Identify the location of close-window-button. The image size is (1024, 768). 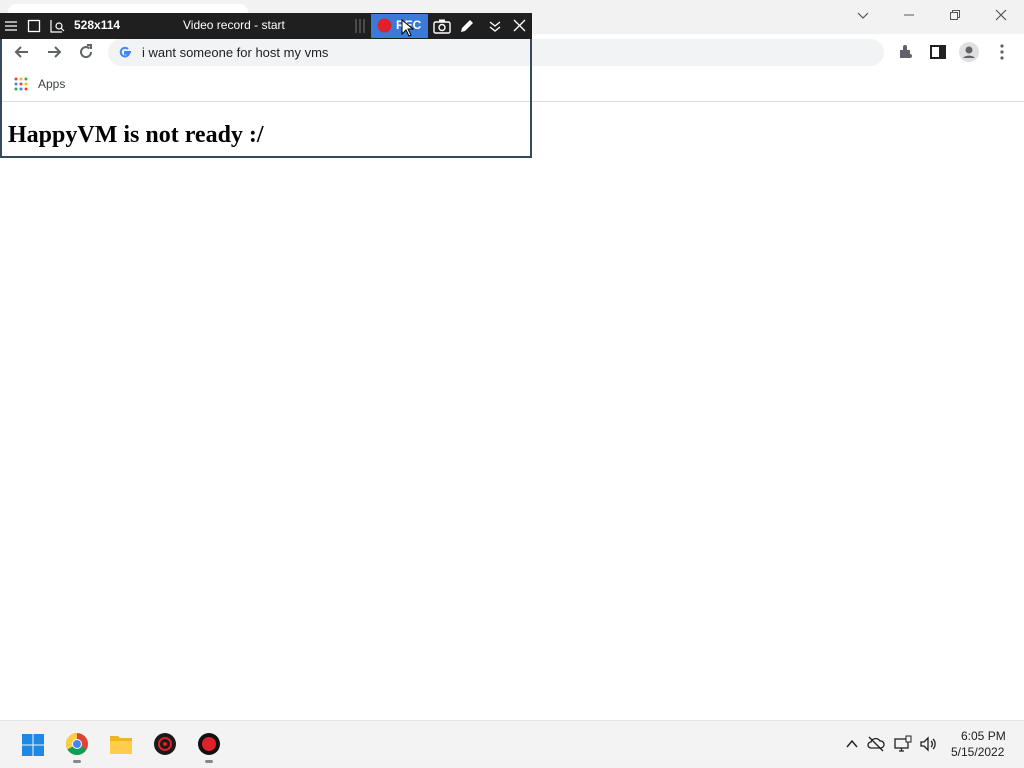
(1001, 15).